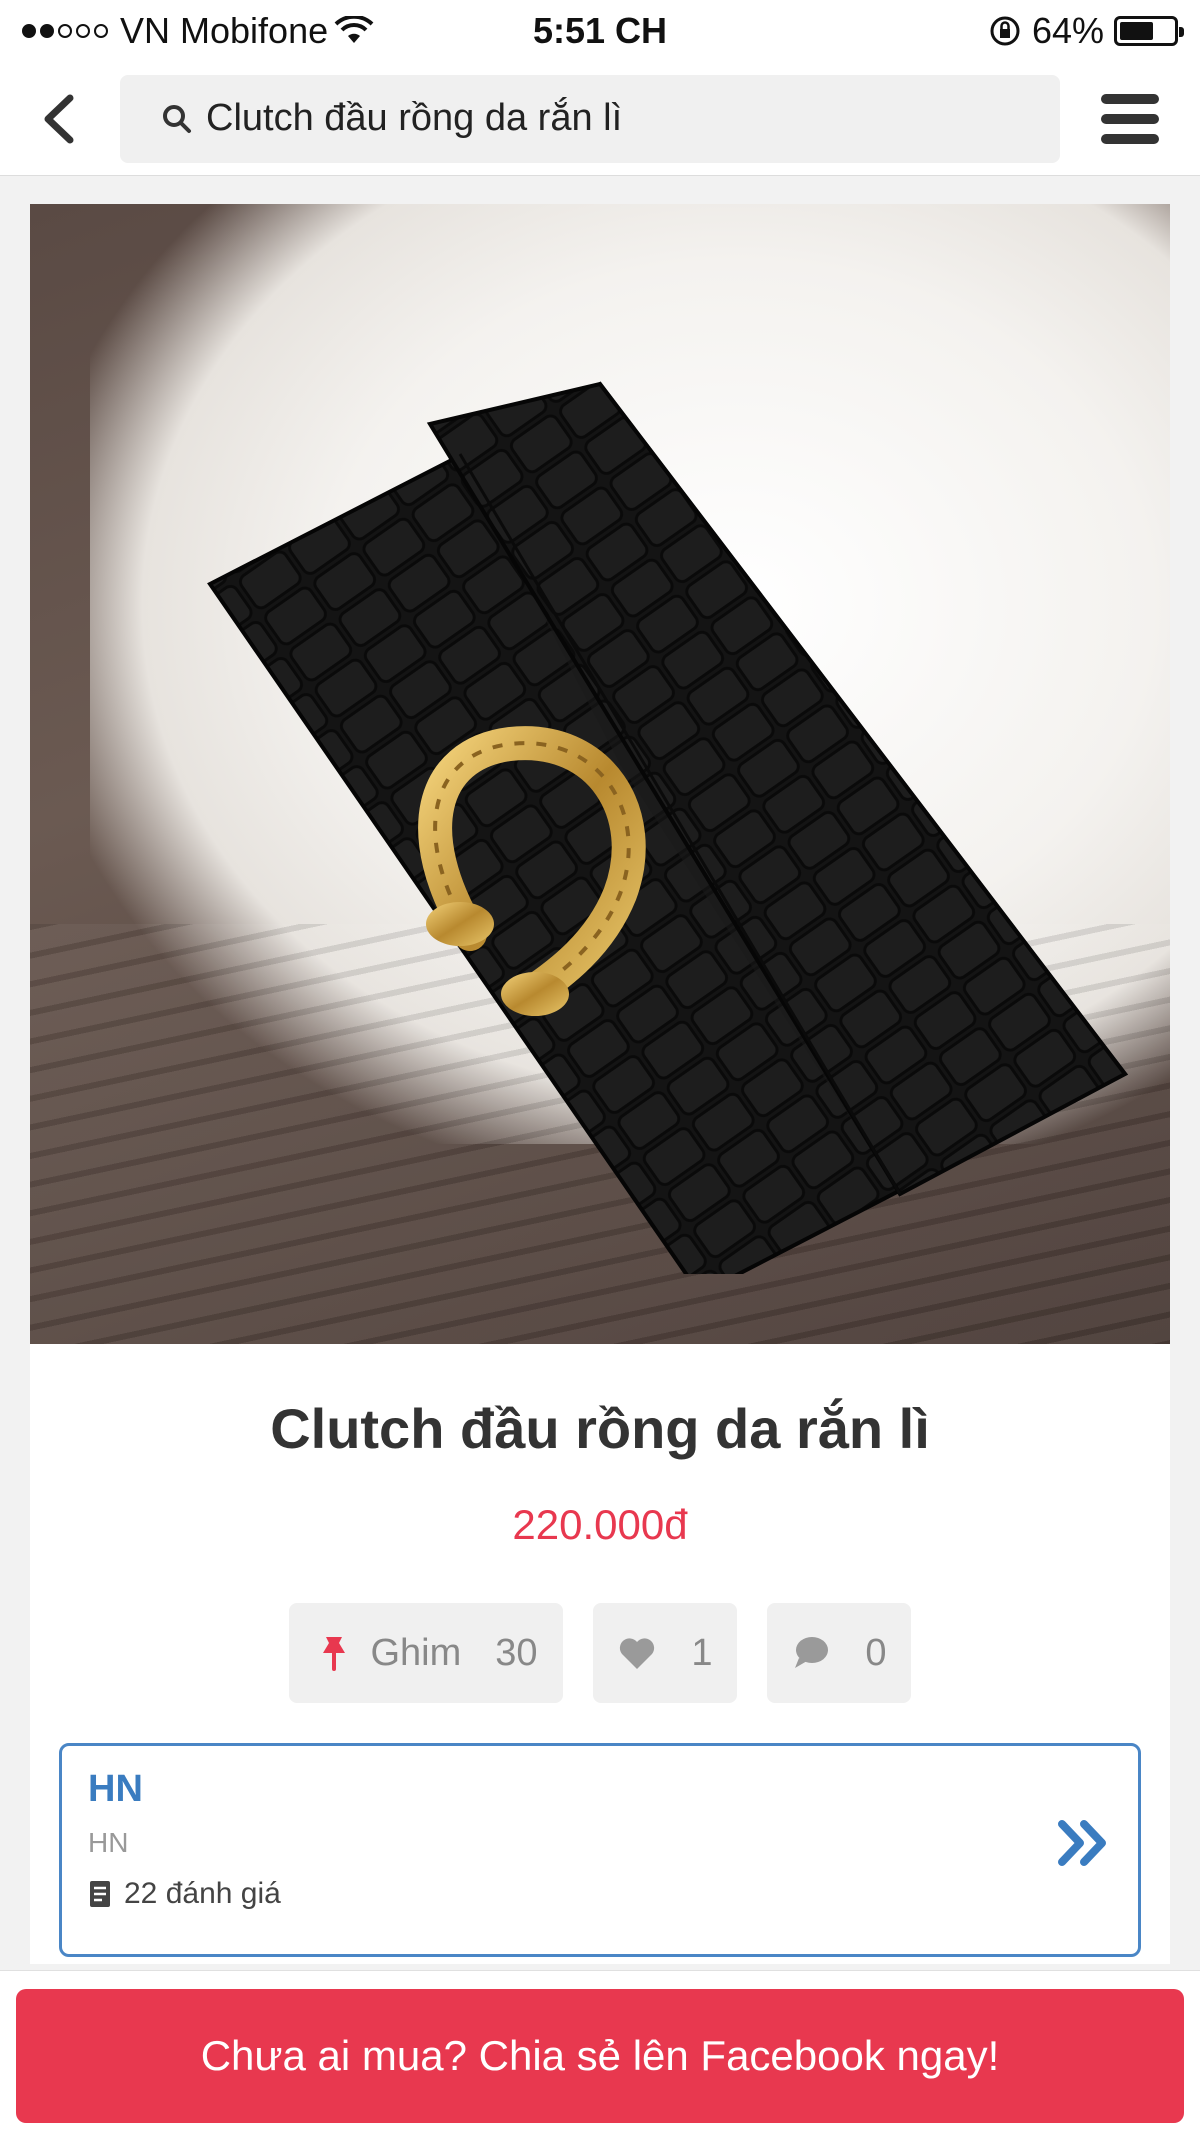  I want to click on action-bar: Ghim 30 1 0, so click(600, 1653).